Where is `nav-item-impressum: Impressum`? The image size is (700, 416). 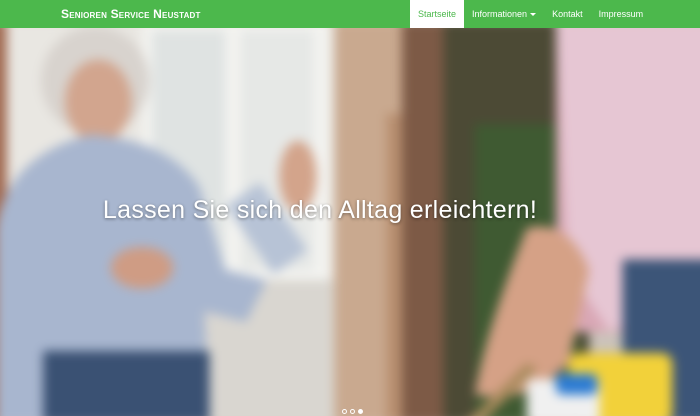 nav-item-impressum: Impressum is located at coordinates (621, 14).